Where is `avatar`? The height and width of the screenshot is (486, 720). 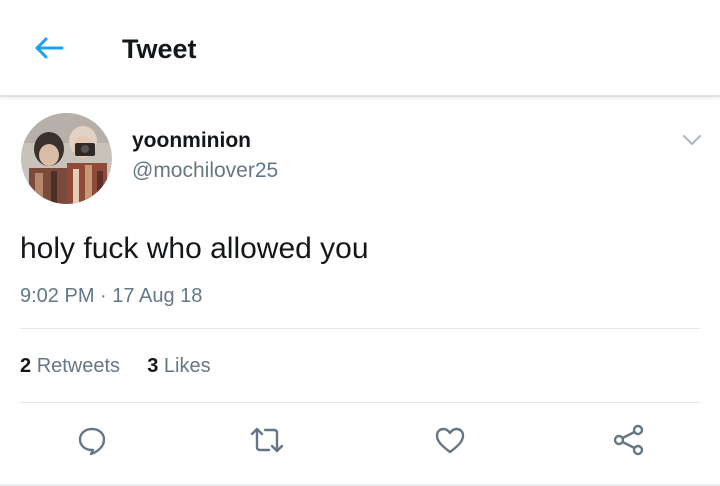 avatar is located at coordinates (66, 158).